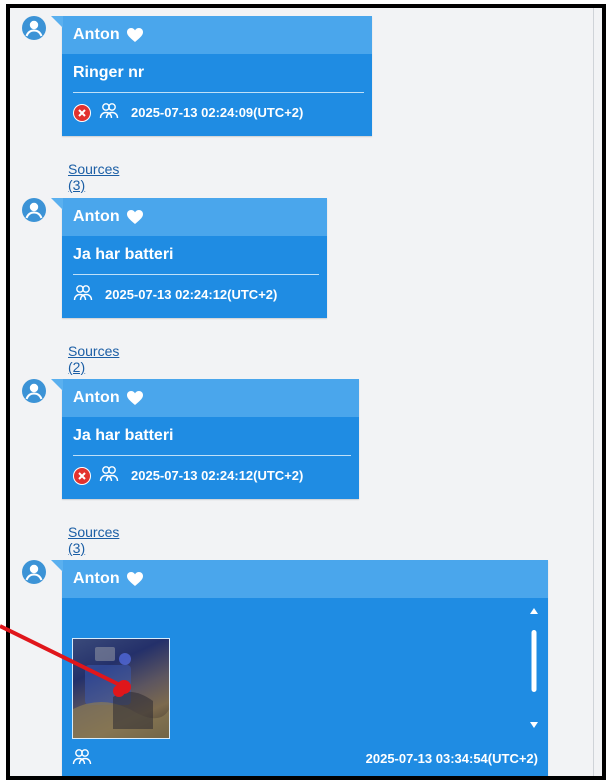  I want to click on message-footer, so click(82, 758).